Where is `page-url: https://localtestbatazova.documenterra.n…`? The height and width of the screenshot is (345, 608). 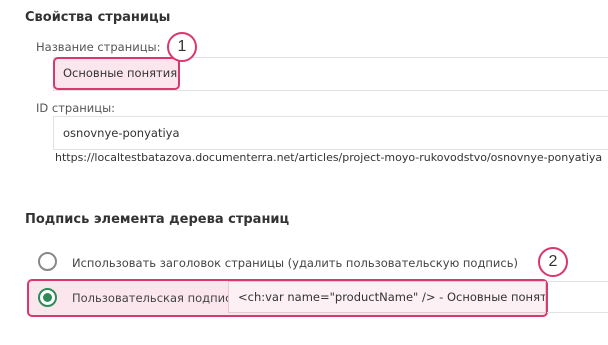 page-url: https://localtestbatazova.documenterra.n… is located at coordinates (329, 157).